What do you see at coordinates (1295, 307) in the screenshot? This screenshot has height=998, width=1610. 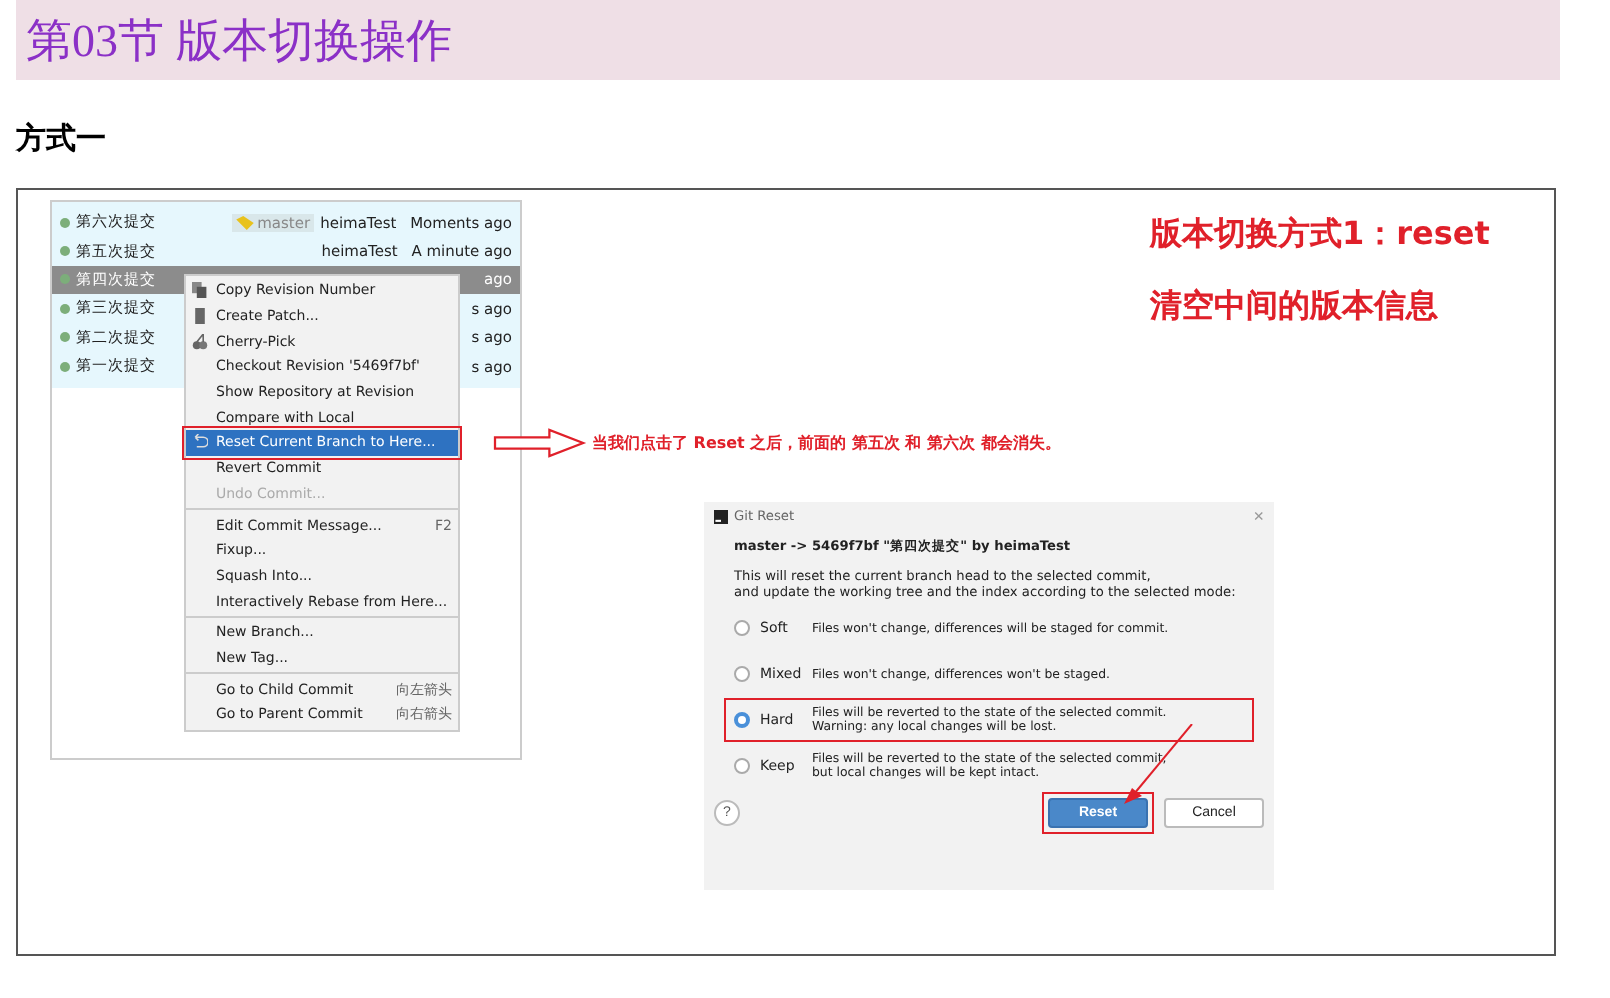 I see `annotation-text: 清空中间的版本信息` at bounding box center [1295, 307].